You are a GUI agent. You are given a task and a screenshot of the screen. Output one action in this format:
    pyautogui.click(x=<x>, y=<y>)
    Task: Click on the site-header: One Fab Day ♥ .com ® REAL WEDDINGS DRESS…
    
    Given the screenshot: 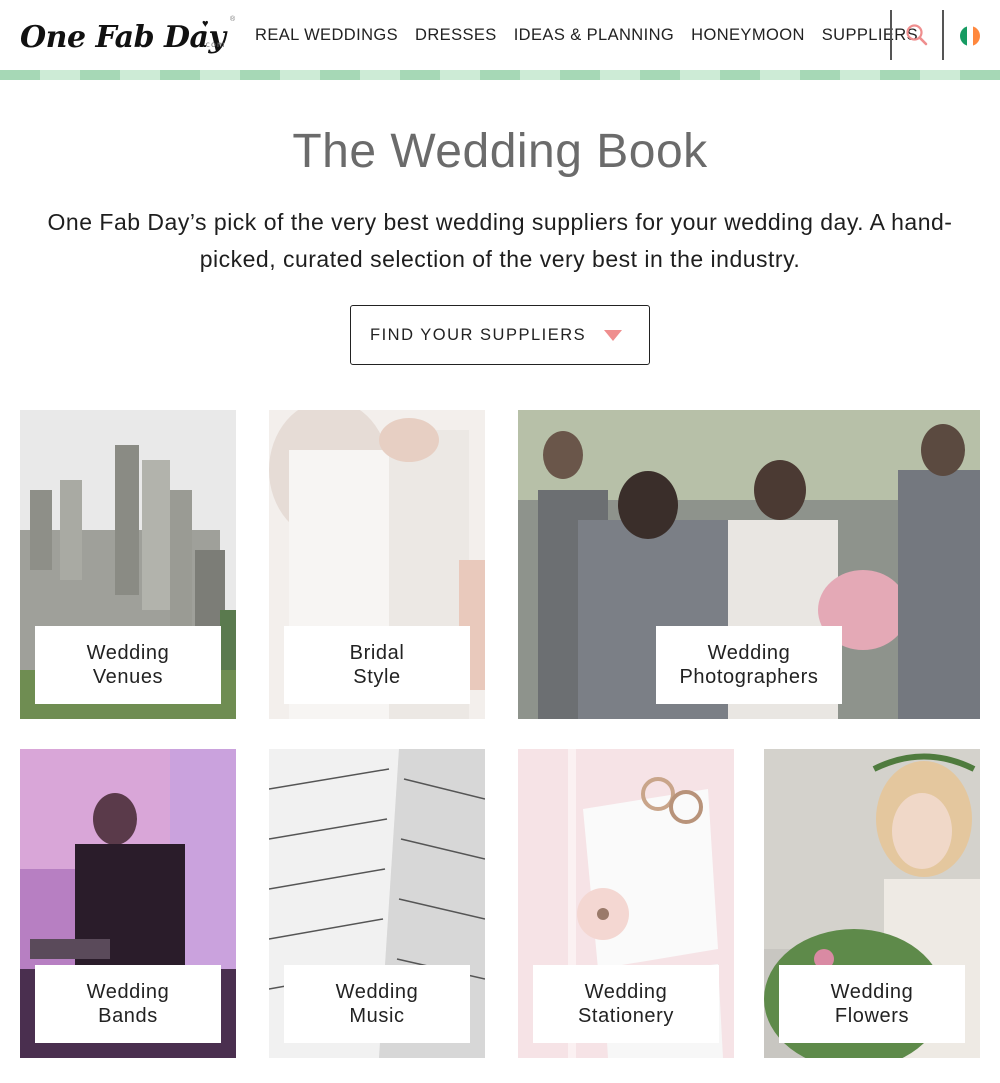 What is the action you would take?
    pyautogui.click(x=500, y=35)
    